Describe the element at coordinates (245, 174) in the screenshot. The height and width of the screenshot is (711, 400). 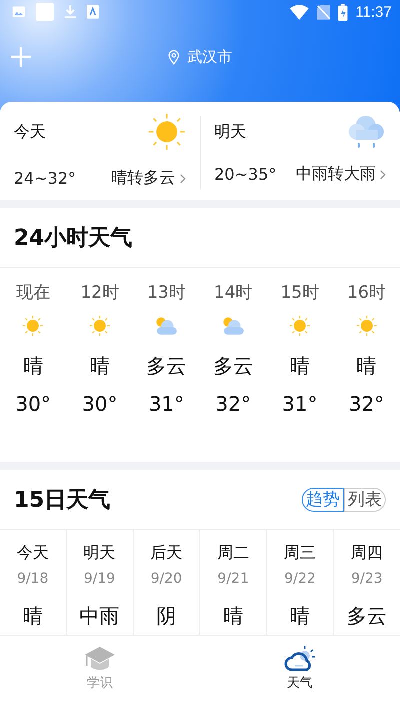
I see `temperature-range: 20~35°` at that location.